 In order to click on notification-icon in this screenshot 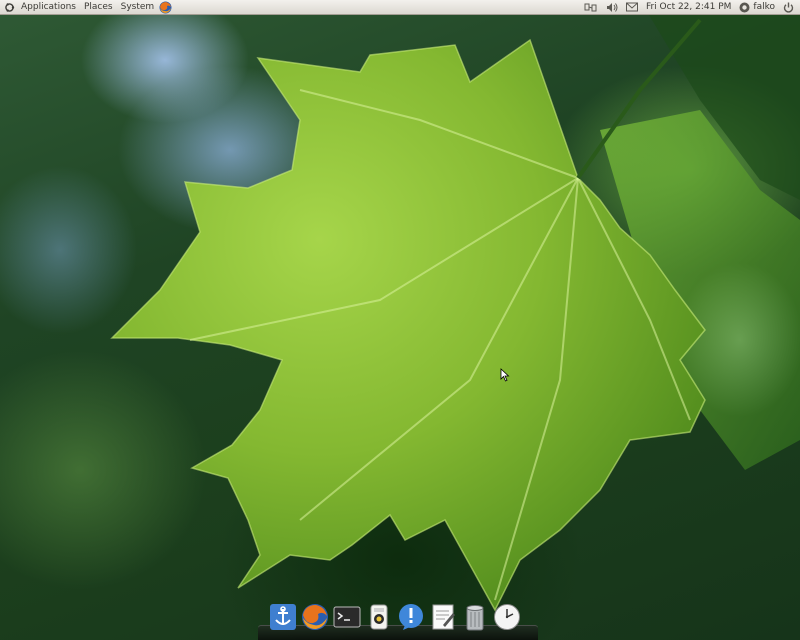, I will do `click(411, 617)`.